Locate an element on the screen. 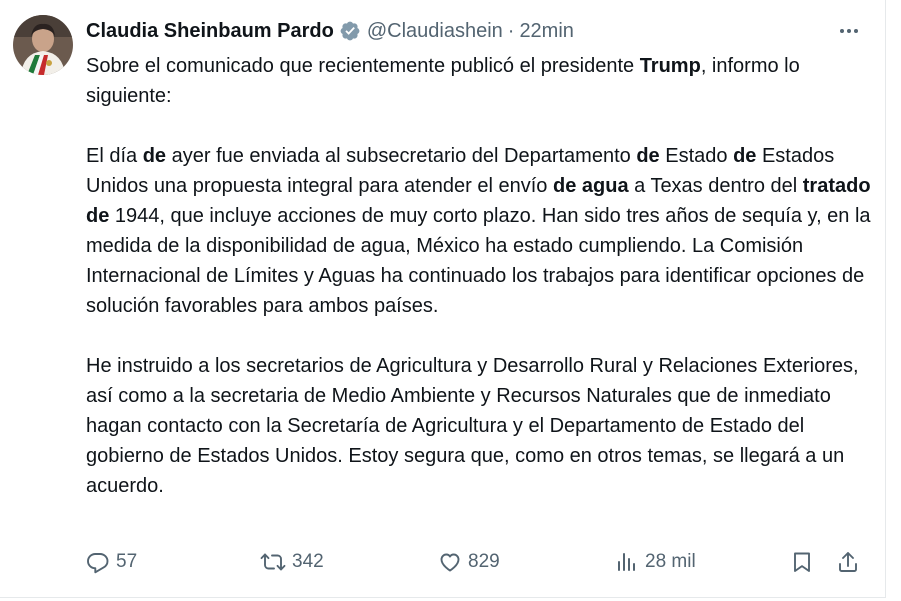  avatar-image is located at coordinates (43, 45).